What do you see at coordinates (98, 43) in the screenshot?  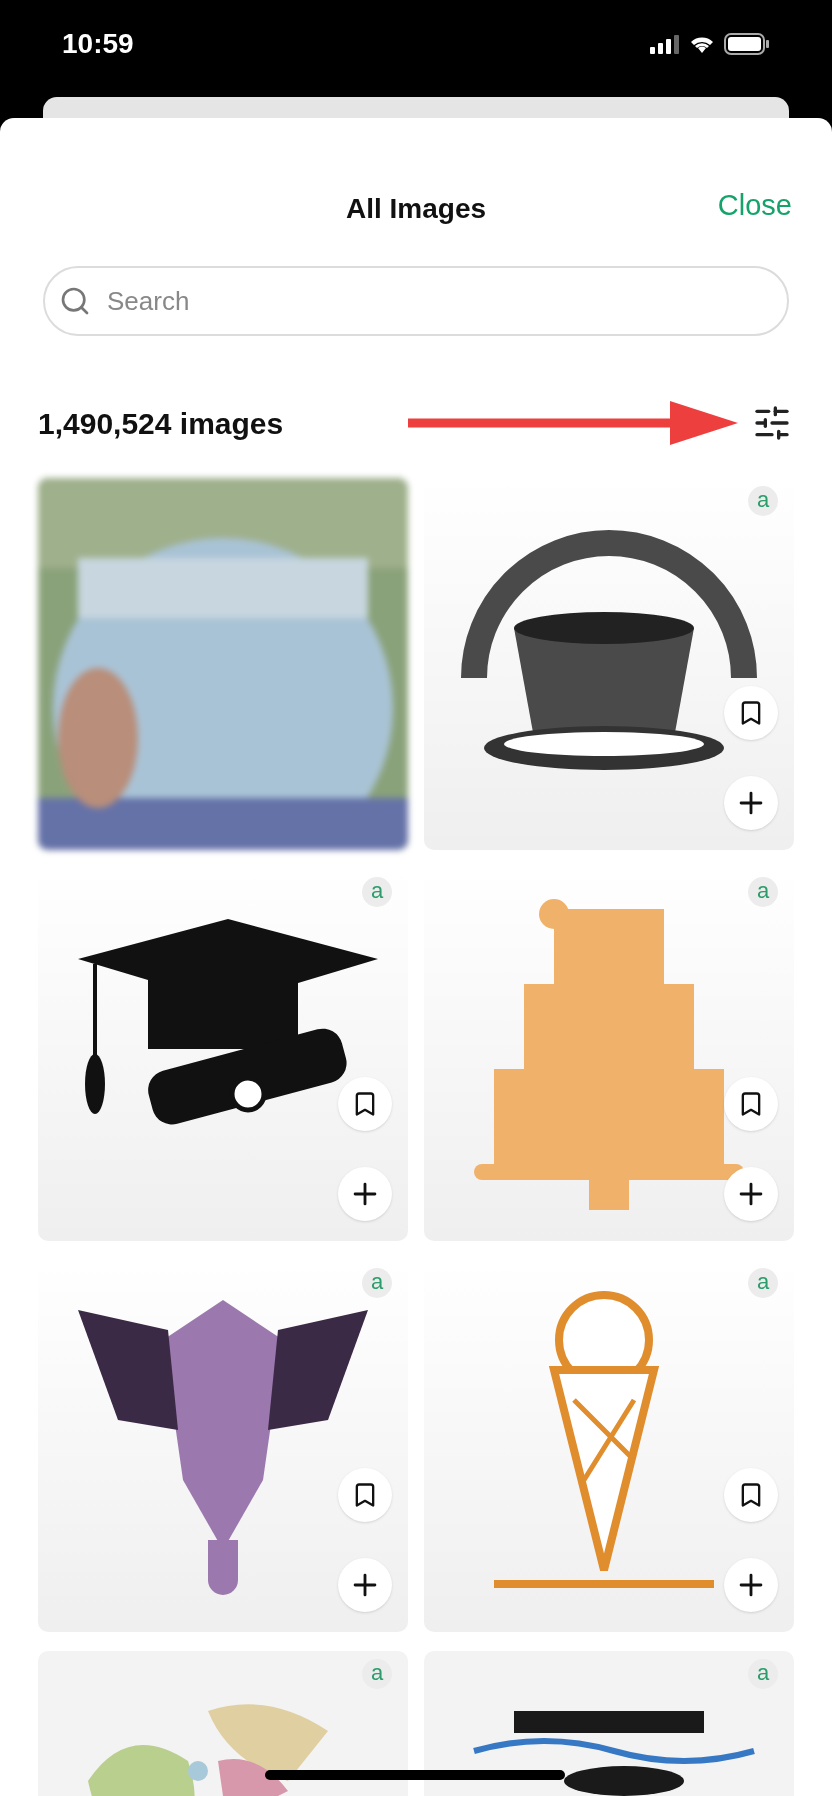 I see `status-time: 10:59` at bounding box center [98, 43].